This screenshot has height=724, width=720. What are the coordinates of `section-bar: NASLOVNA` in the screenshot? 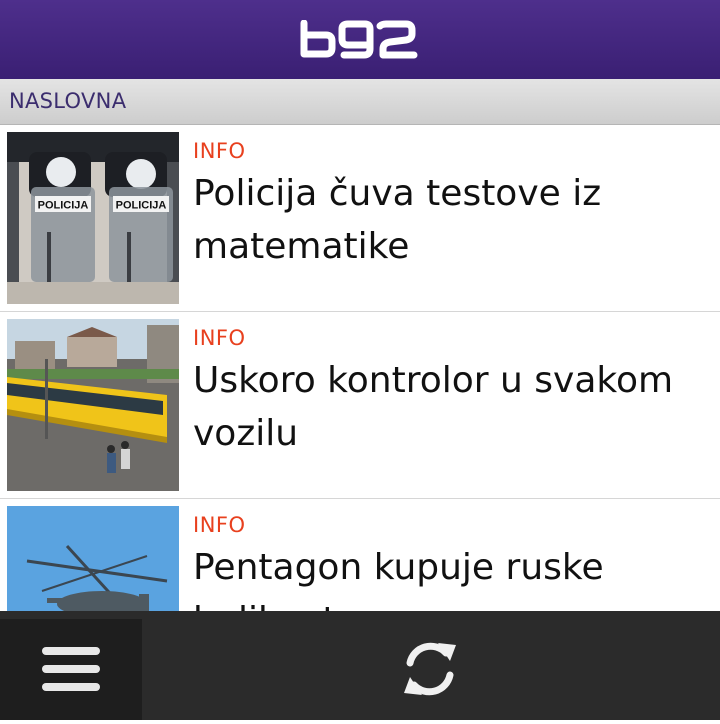 It's located at (360, 102).